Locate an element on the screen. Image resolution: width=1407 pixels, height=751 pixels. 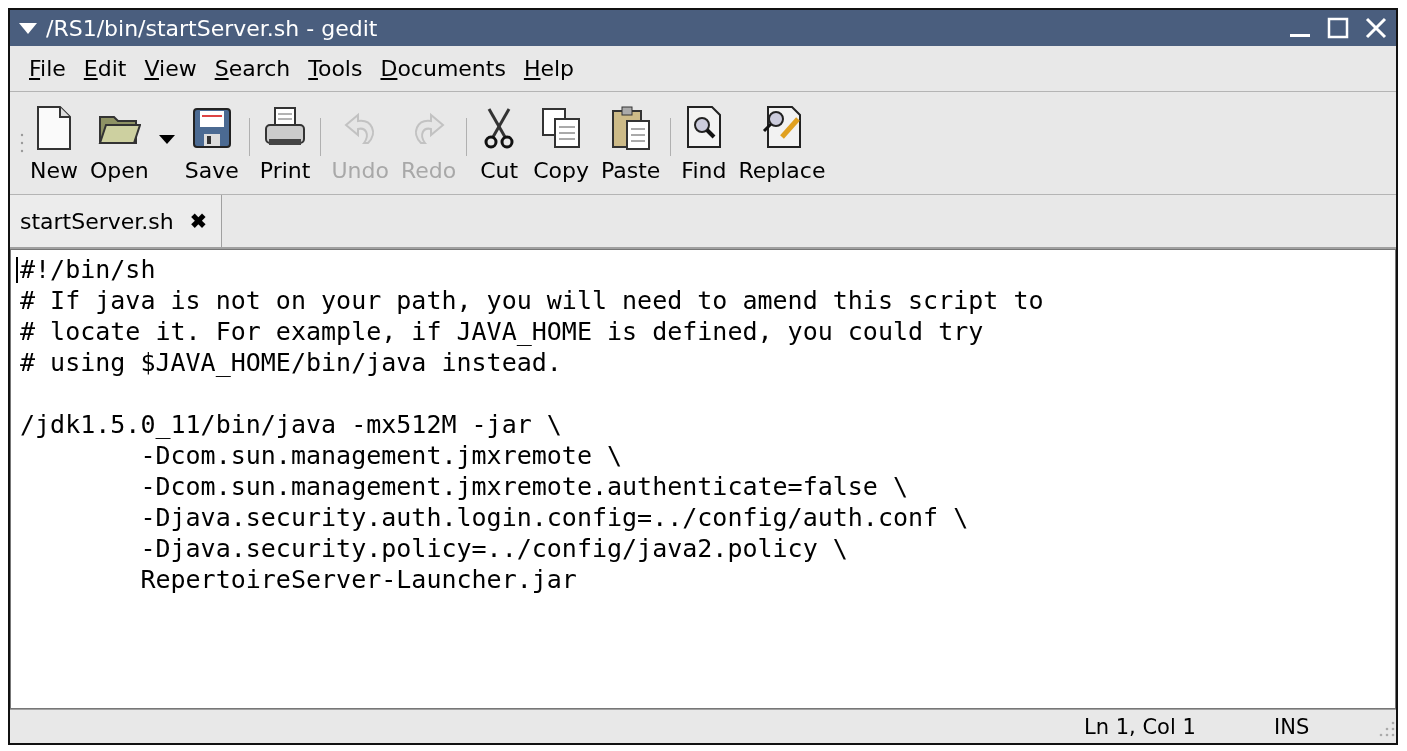
toolbar-button: Find is located at coordinates (704, 143).